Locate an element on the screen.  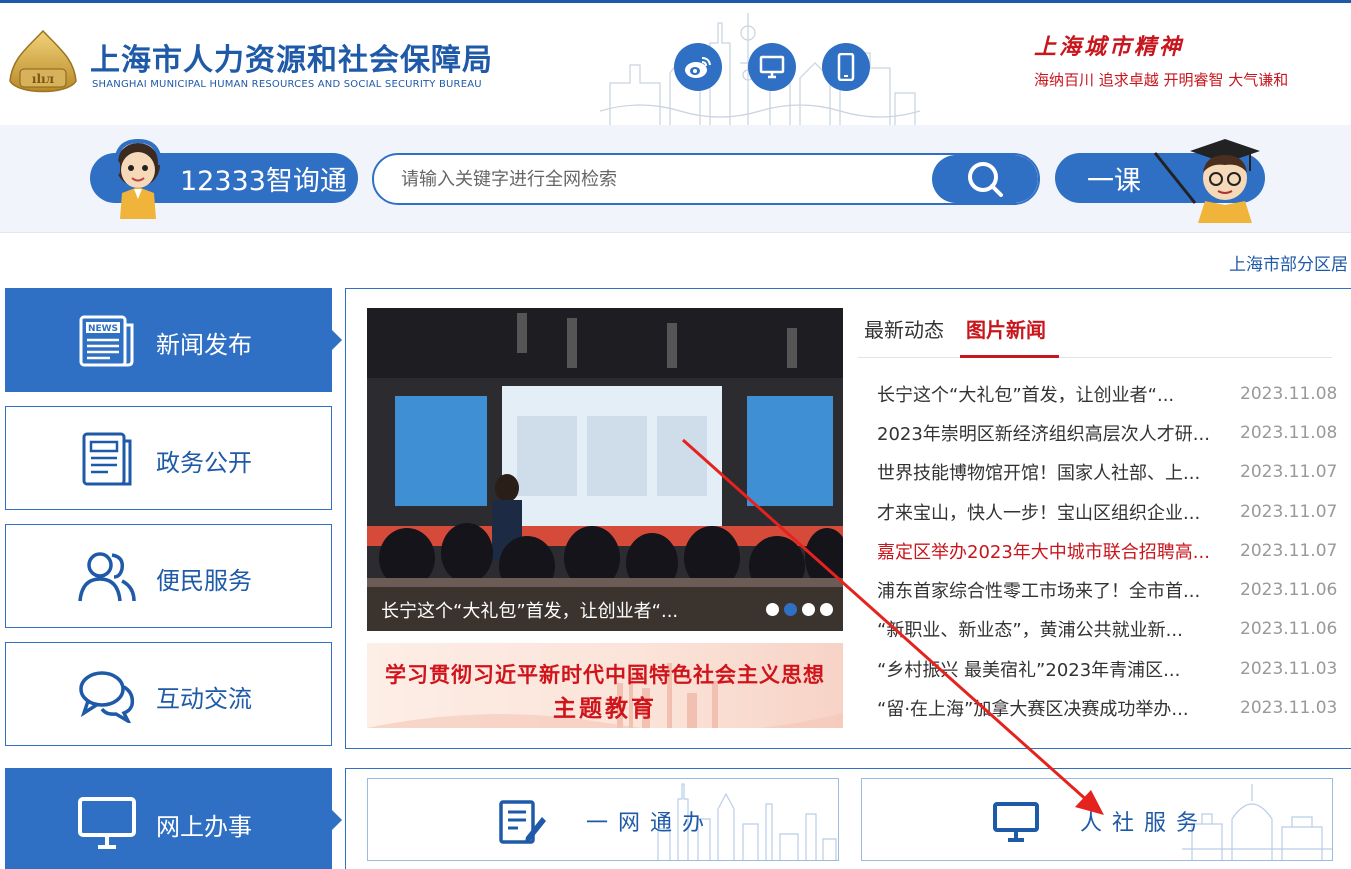
tab-photo-news: 图片新闻 is located at coordinates (1006, 328).